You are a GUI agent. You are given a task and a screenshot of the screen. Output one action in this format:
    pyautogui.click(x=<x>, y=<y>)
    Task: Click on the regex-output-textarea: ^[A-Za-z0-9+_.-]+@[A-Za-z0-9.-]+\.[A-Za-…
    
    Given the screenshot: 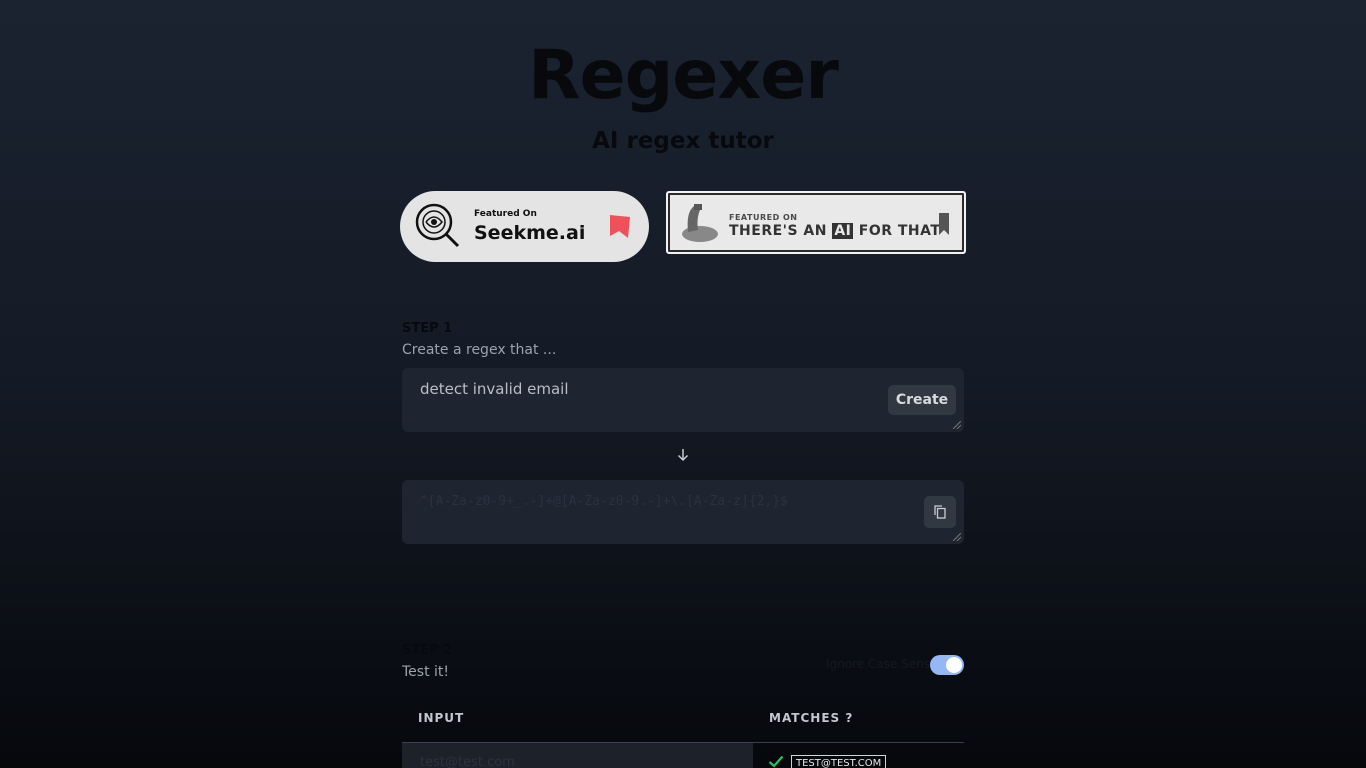 What is the action you would take?
    pyautogui.click(x=683, y=512)
    